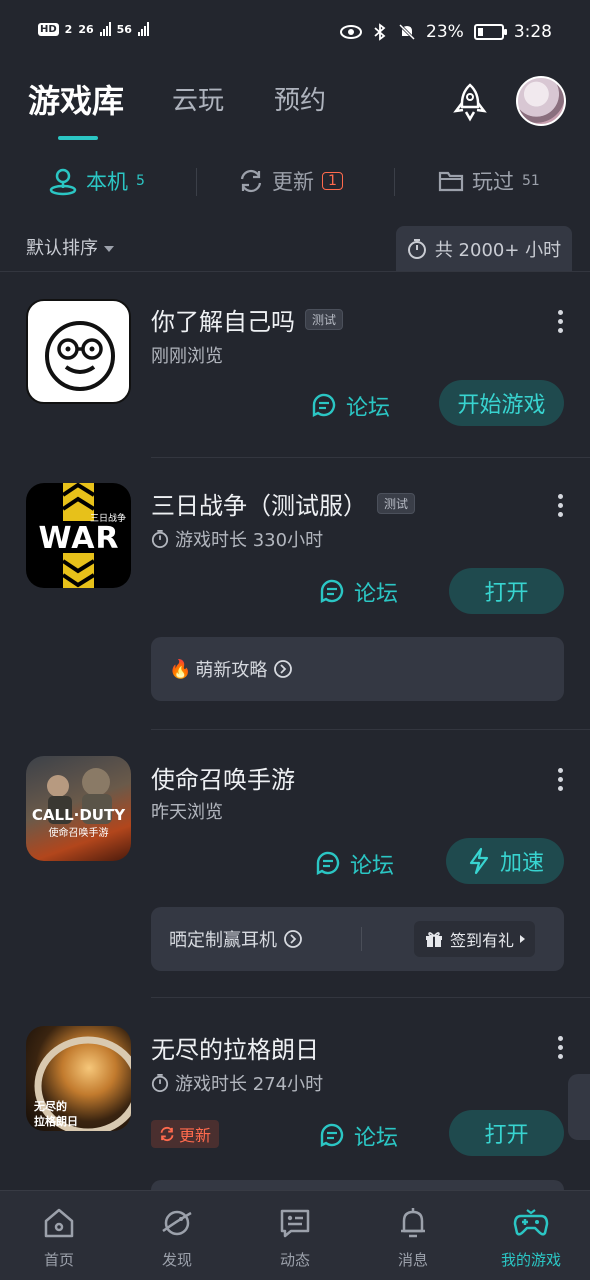 The height and width of the screenshot is (1280, 590). I want to click on hd-label: HD, so click(48, 29).